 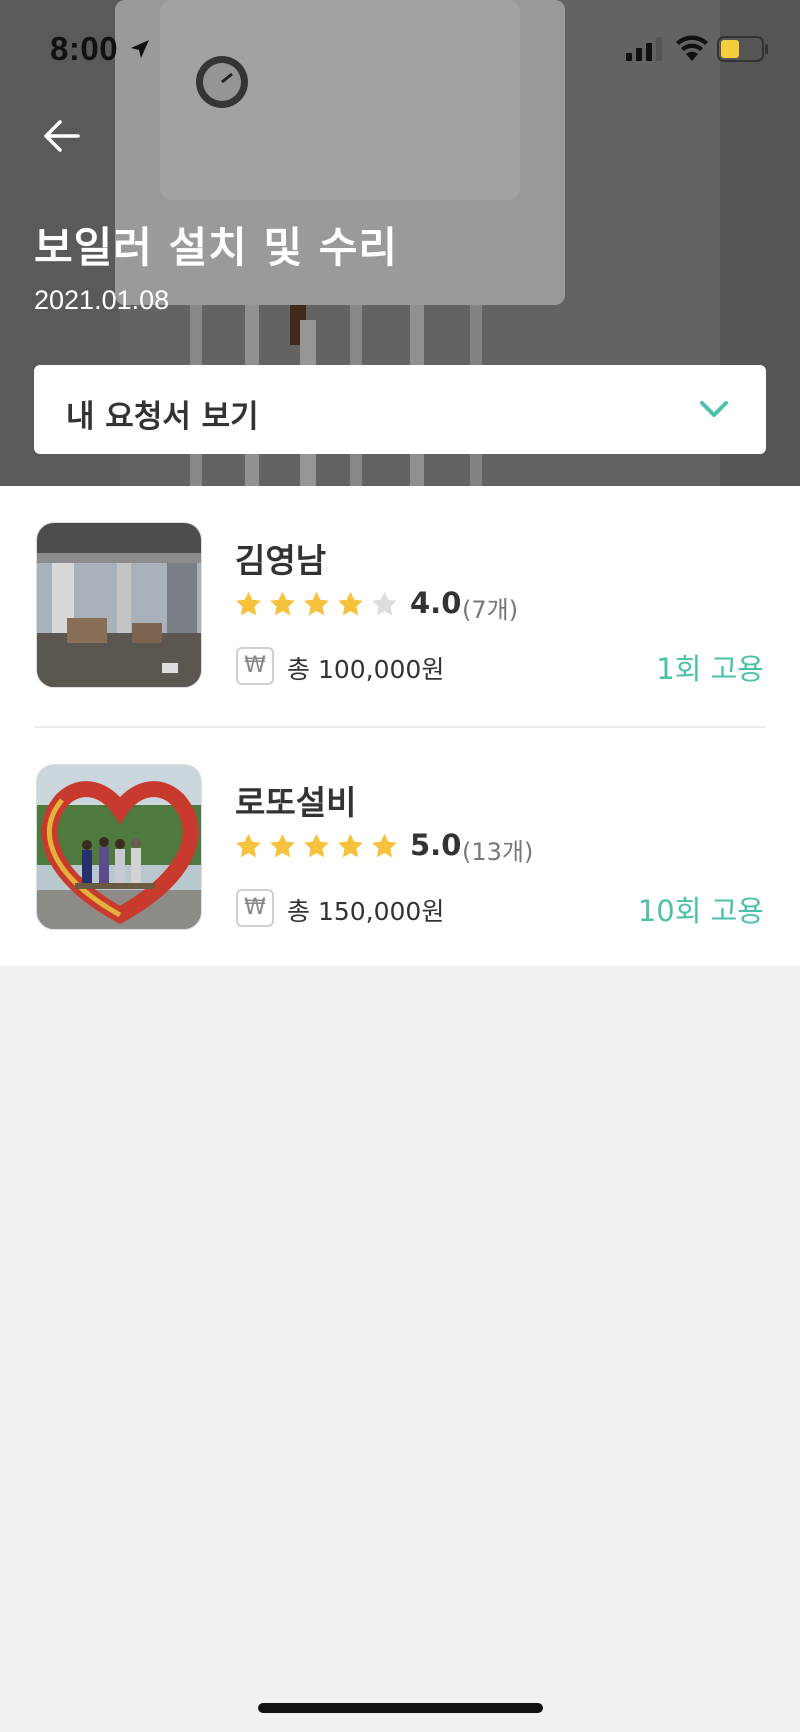 What do you see at coordinates (400, 606) in the screenshot?
I see `provider-card: 김영남 4.0 (7개) ₩ 총 100,000원 1회 고용` at bounding box center [400, 606].